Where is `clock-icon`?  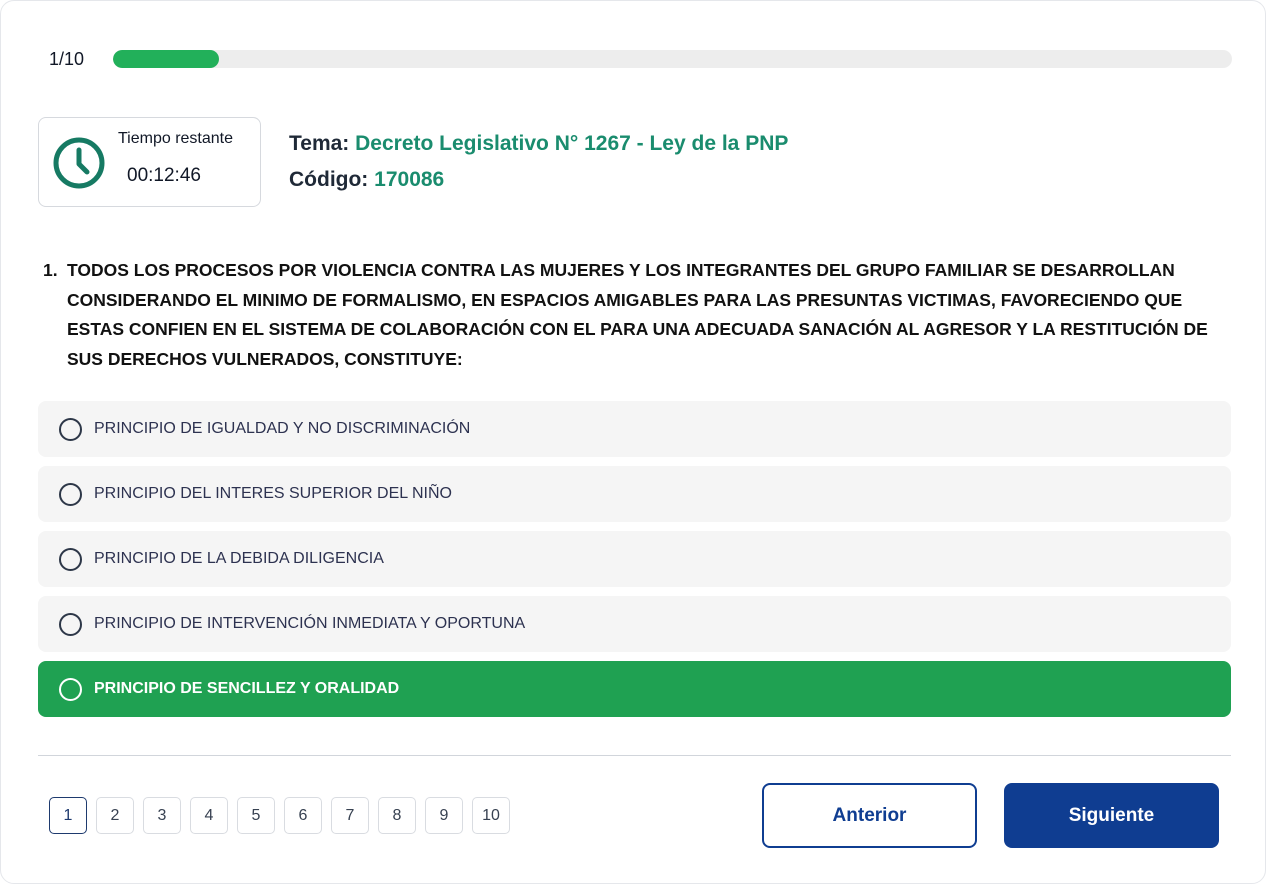
clock-icon is located at coordinates (79, 163).